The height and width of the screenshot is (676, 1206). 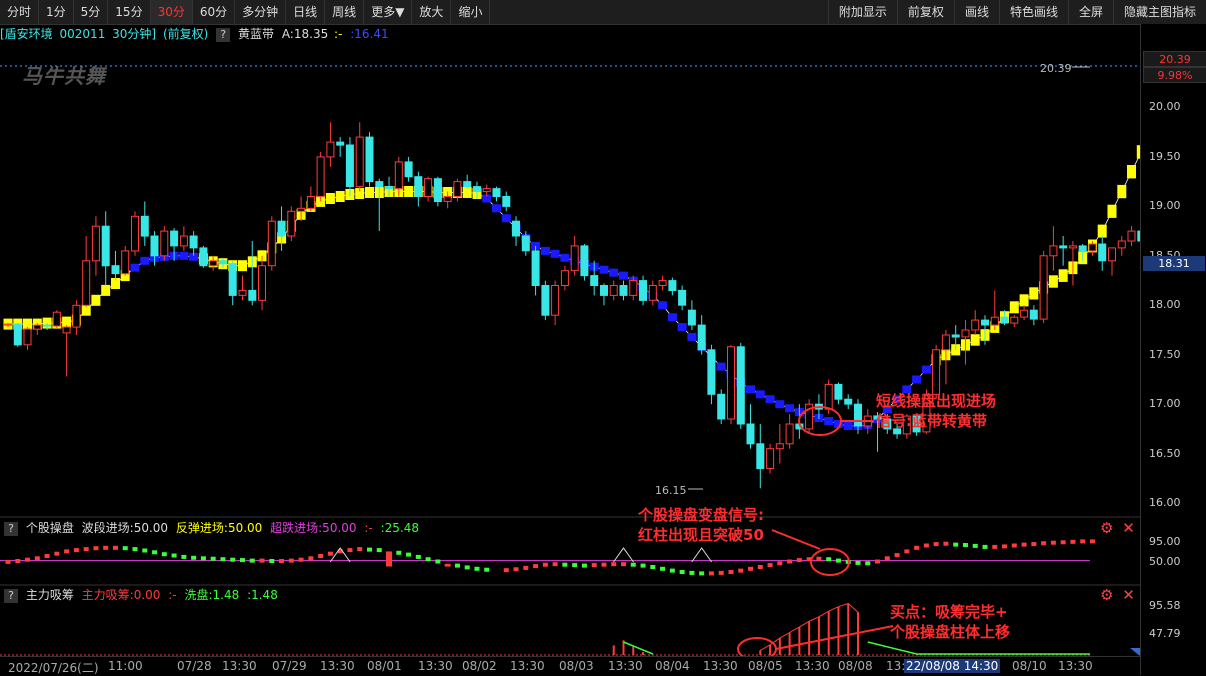 I want to click on panel2-osc-value: :25.48, so click(x=399, y=528).